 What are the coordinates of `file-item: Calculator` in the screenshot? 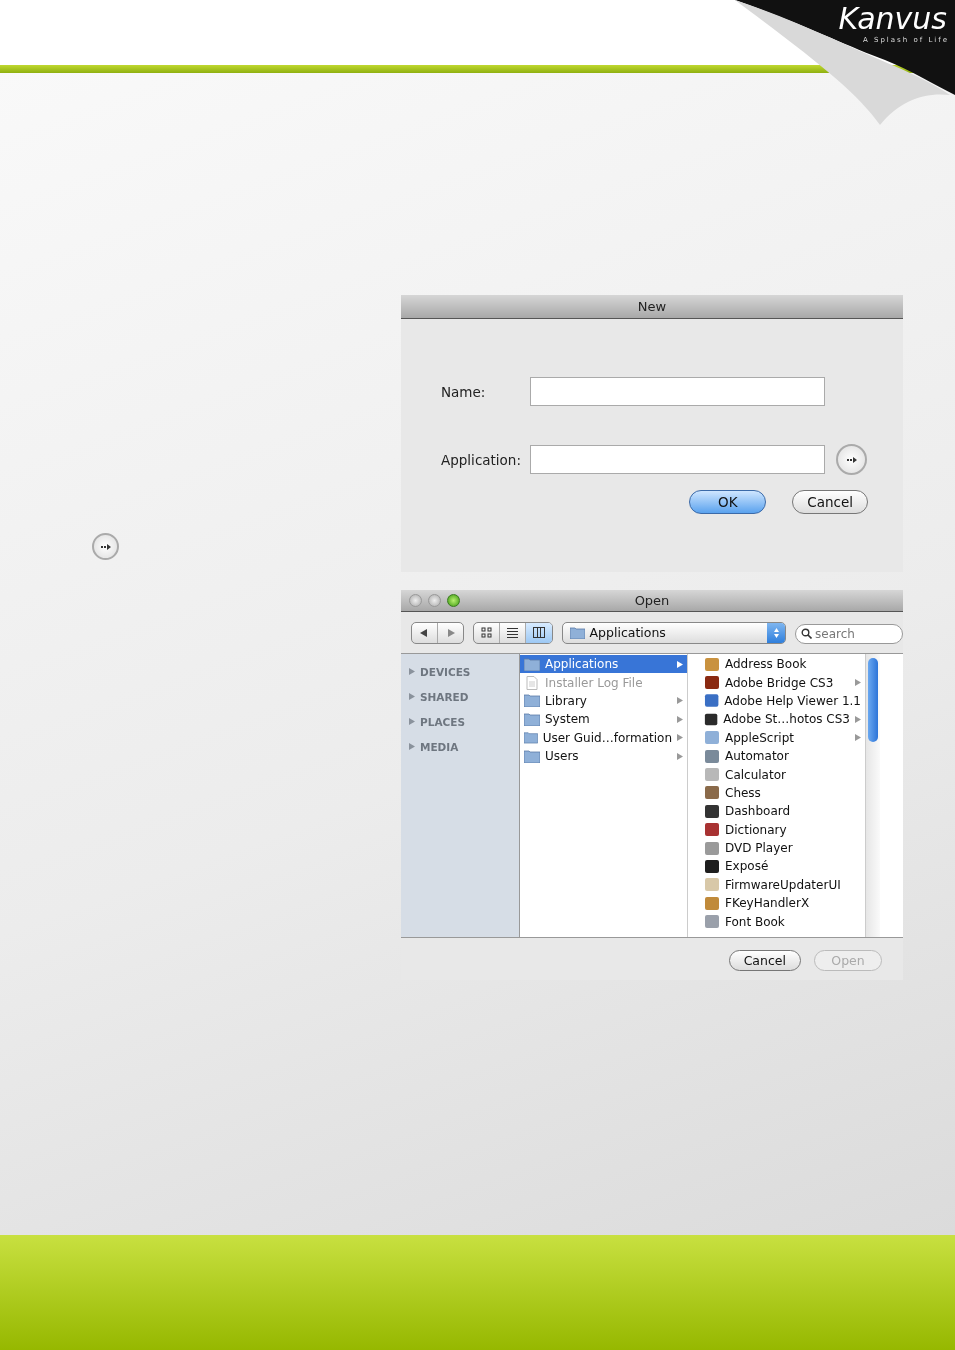 It's located at (782, 774).